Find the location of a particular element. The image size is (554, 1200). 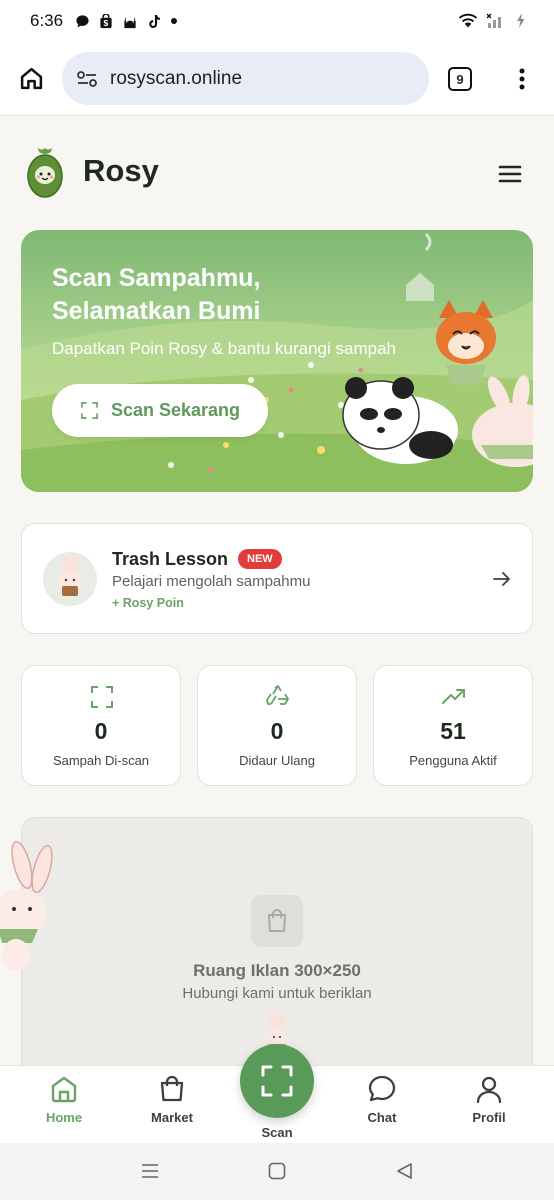

rosy-logo-icon is located at coordinates (45, 173).